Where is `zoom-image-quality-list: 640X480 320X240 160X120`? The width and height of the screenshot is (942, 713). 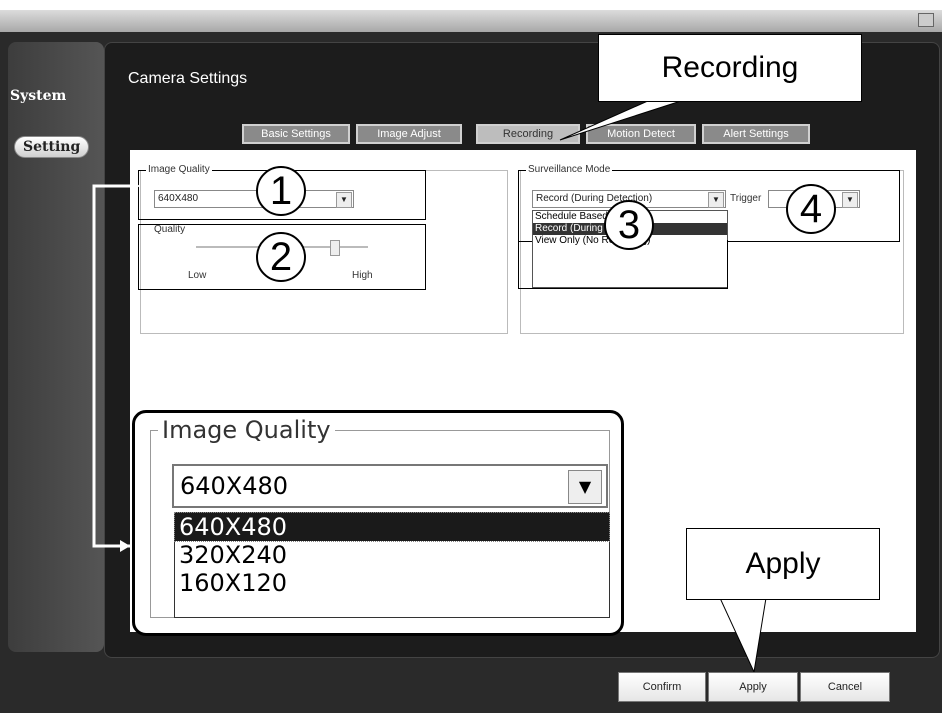 zoom-image-quality-list: 640X480 320X240 160X120 is located at coordinates (392, 565).